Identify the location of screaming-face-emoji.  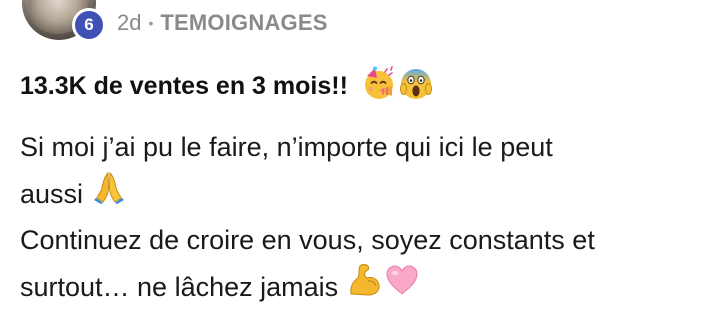
(416, 86).